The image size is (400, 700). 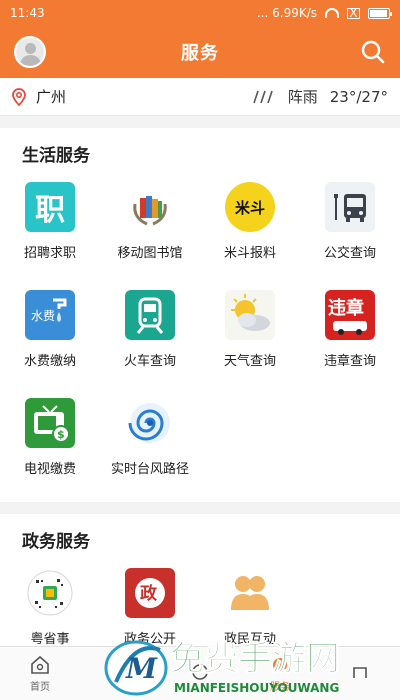 I want to click on service-midou: 米斗 米斗报料, so click(x=250, y=232).